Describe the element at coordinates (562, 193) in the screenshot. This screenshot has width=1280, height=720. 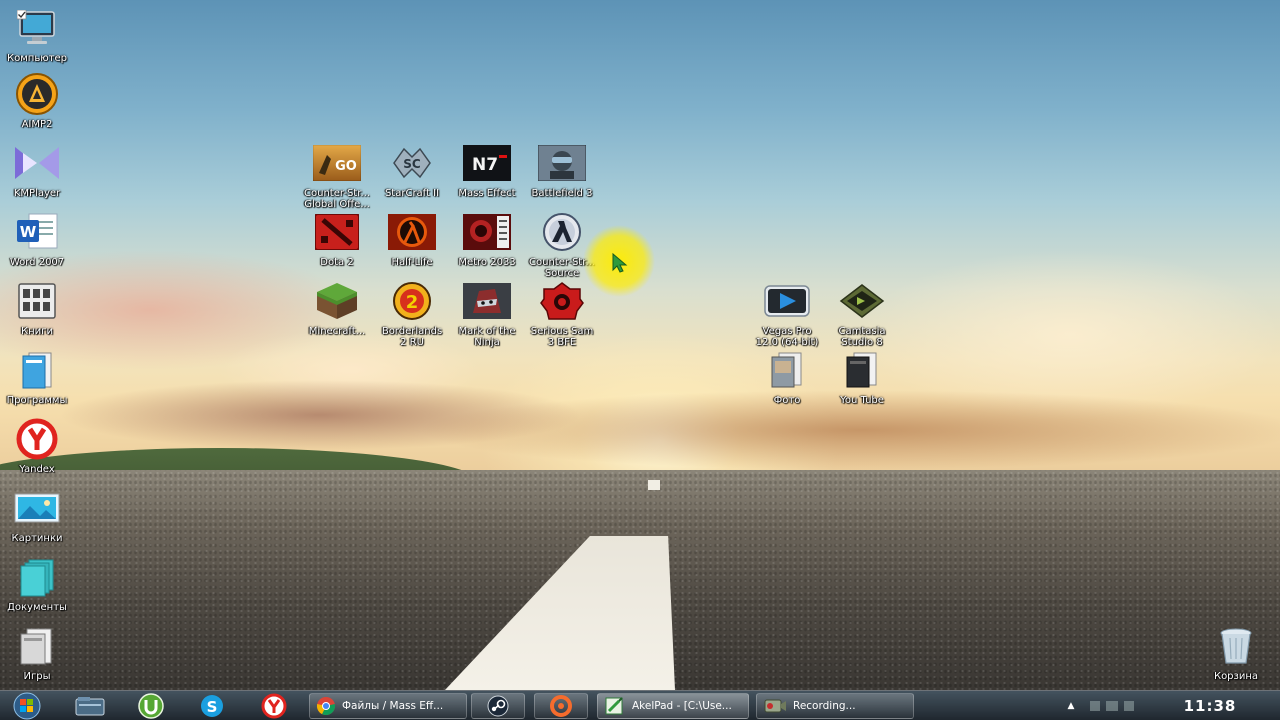
I see `desktop-icon-label: Battlefield 3` at that location.